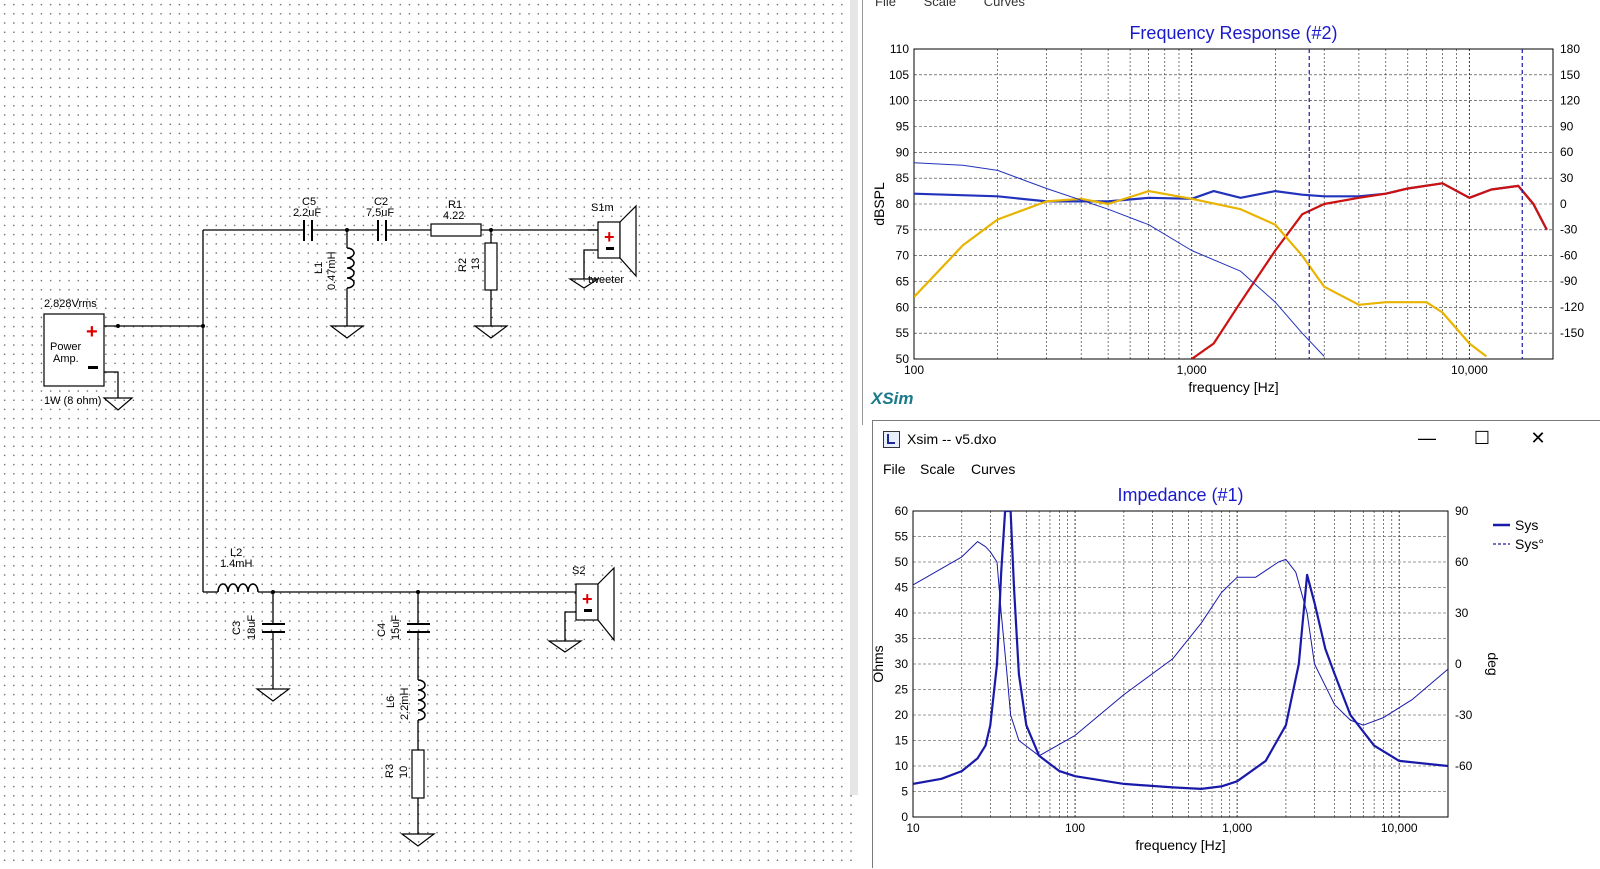  What do you see at coordinates (879, 204) in the screenshot?
I see `y-axis-label: dBSPL` at bounding box center [879, 204].